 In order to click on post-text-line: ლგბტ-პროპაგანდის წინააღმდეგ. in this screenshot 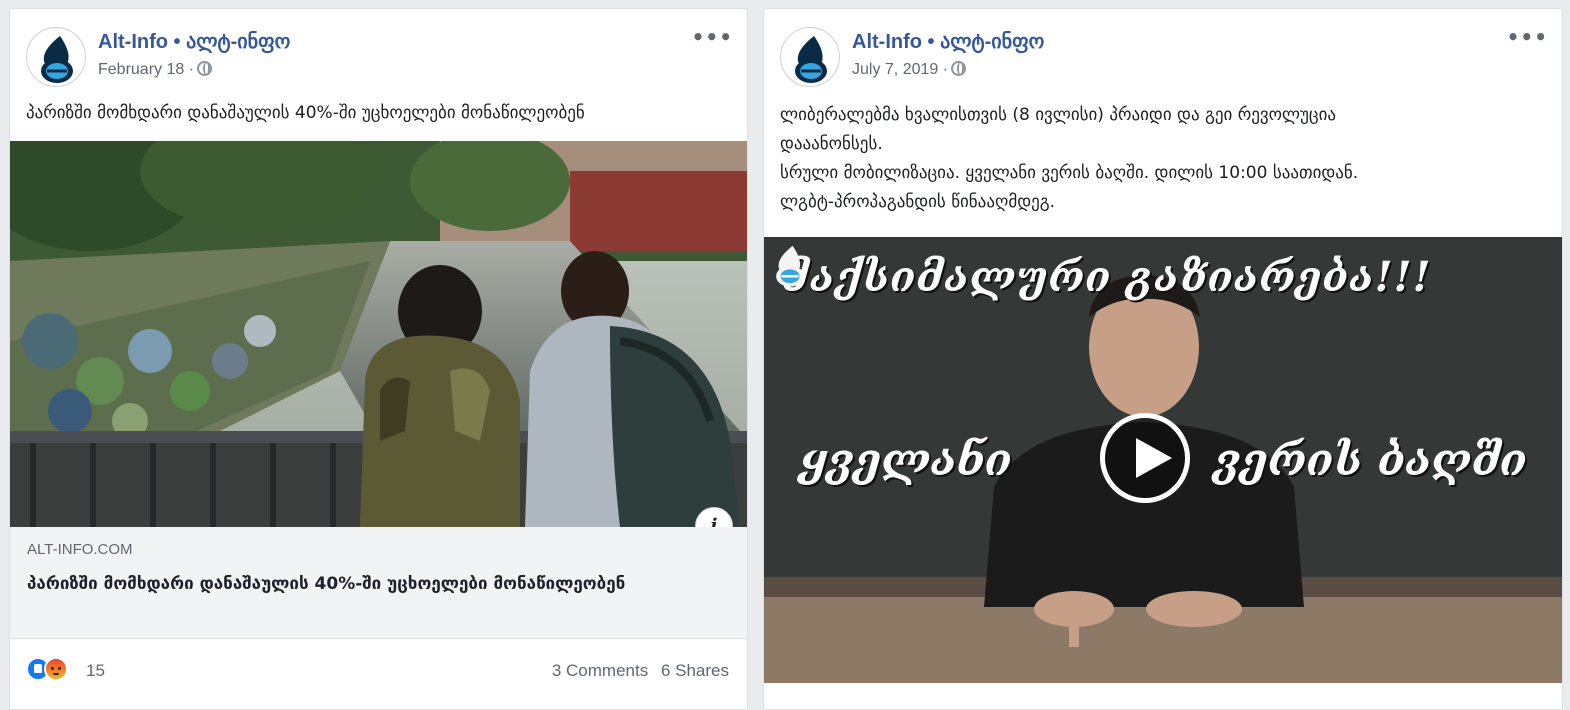, I will do `click(918, 202)`.